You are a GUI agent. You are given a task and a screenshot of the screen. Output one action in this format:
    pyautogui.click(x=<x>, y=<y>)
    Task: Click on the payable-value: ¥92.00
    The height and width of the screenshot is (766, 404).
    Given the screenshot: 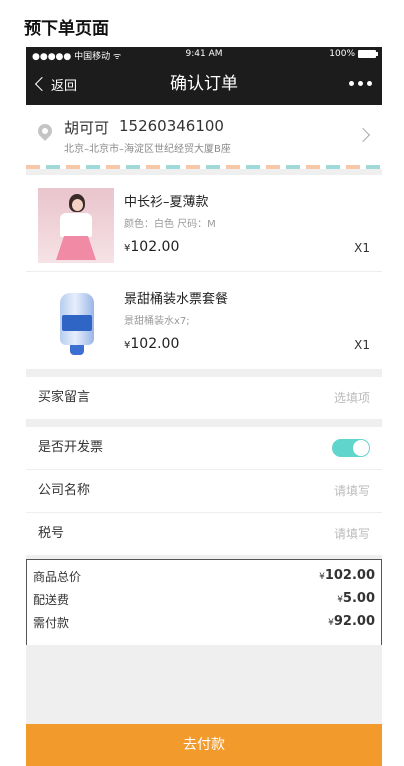 What is the action you would take?
    pyautogui.click(x=351, y=621)
    